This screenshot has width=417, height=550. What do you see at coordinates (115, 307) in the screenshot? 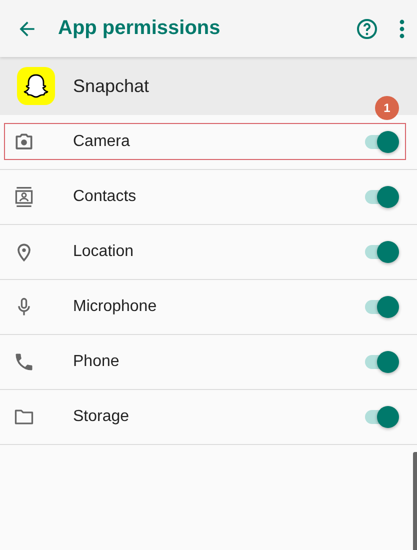
I see `permission-label: Microphone` at bounding box center [115, 307].